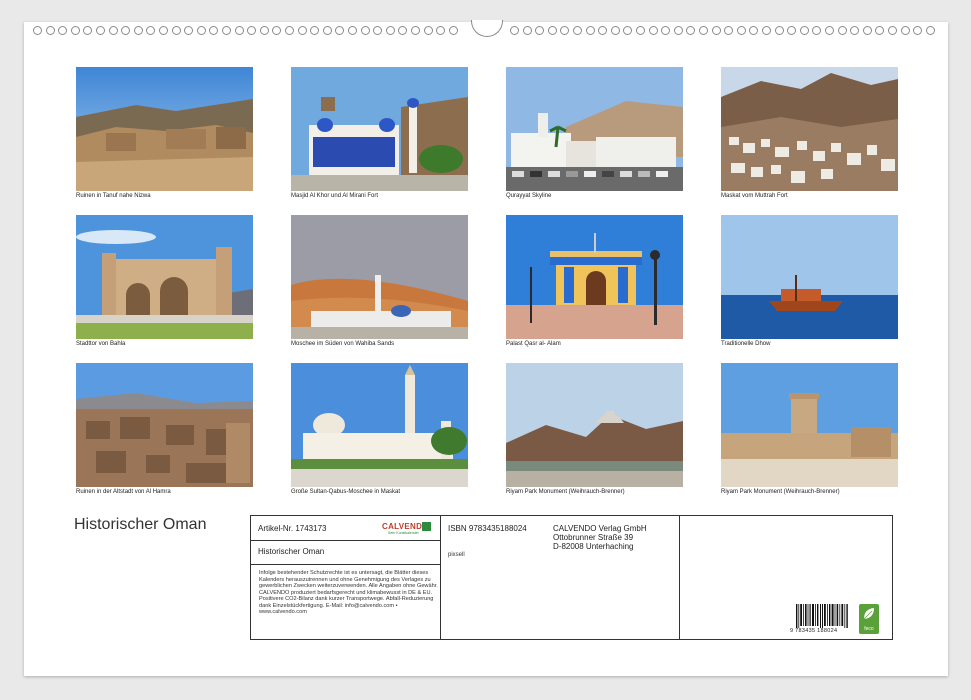 The width and height of the screenshot is (971, 700). I want to click on photo-tile: Stadttor von Bahla, so click(164, 281).